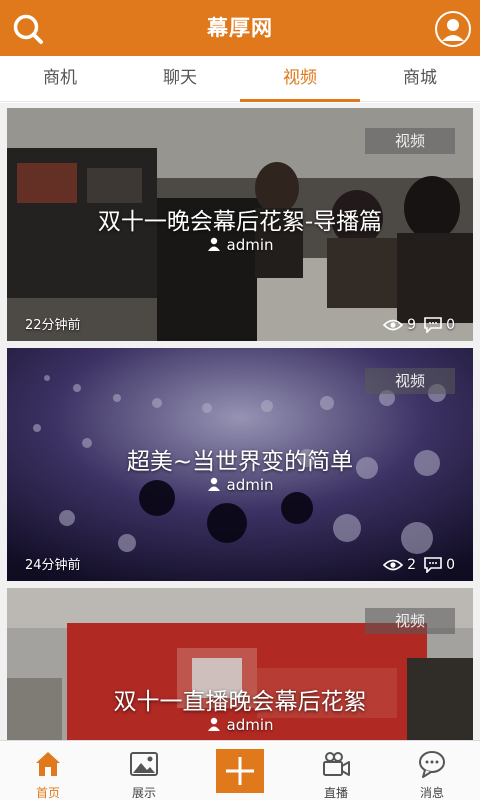 The image size is (480, 800). Describe the element at coordinates (412, 565) in the screenshot. I see `view-count: 2` at that location.